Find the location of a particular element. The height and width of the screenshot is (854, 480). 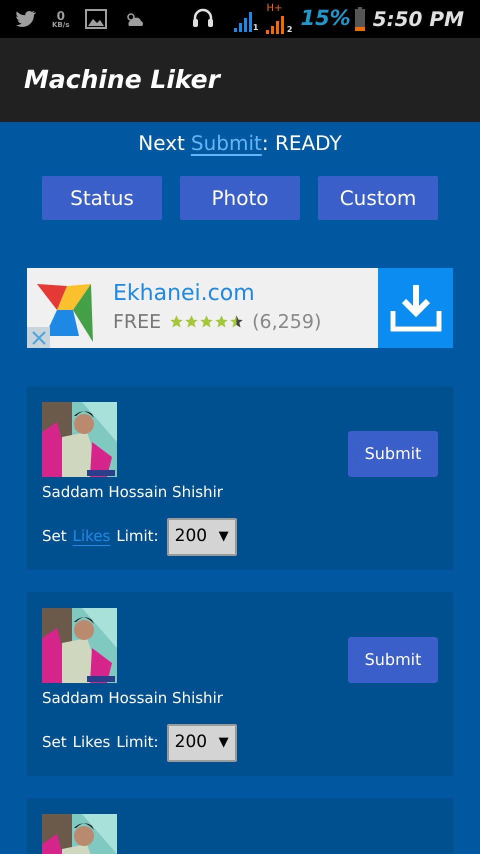

battery-percent: 15% is located at coordinates (325, 18).